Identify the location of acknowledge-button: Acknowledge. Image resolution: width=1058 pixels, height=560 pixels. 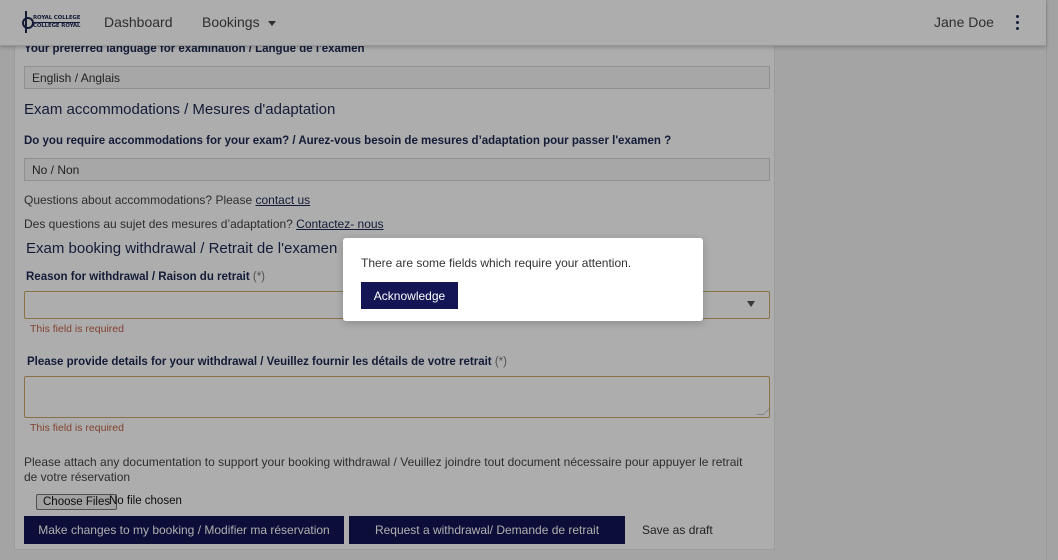
(409, 295).